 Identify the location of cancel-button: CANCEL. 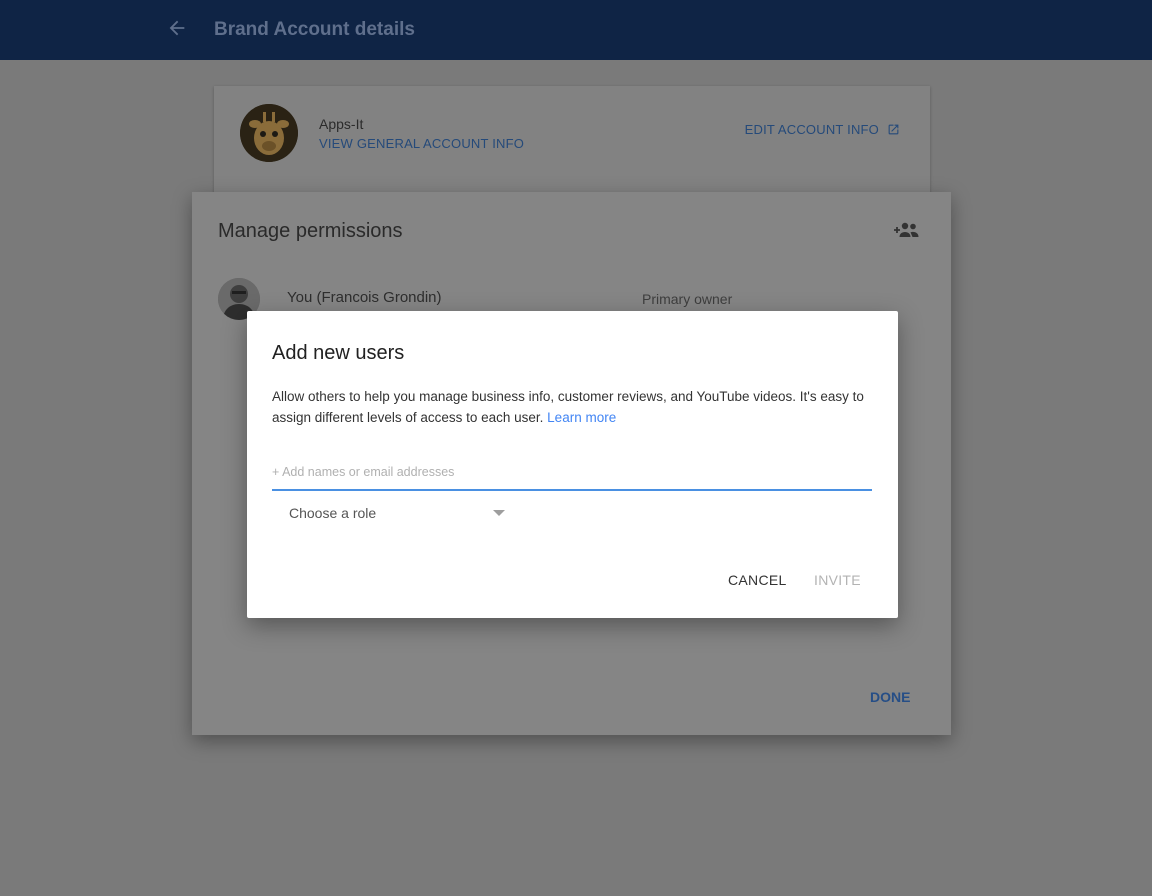
(757, 580).